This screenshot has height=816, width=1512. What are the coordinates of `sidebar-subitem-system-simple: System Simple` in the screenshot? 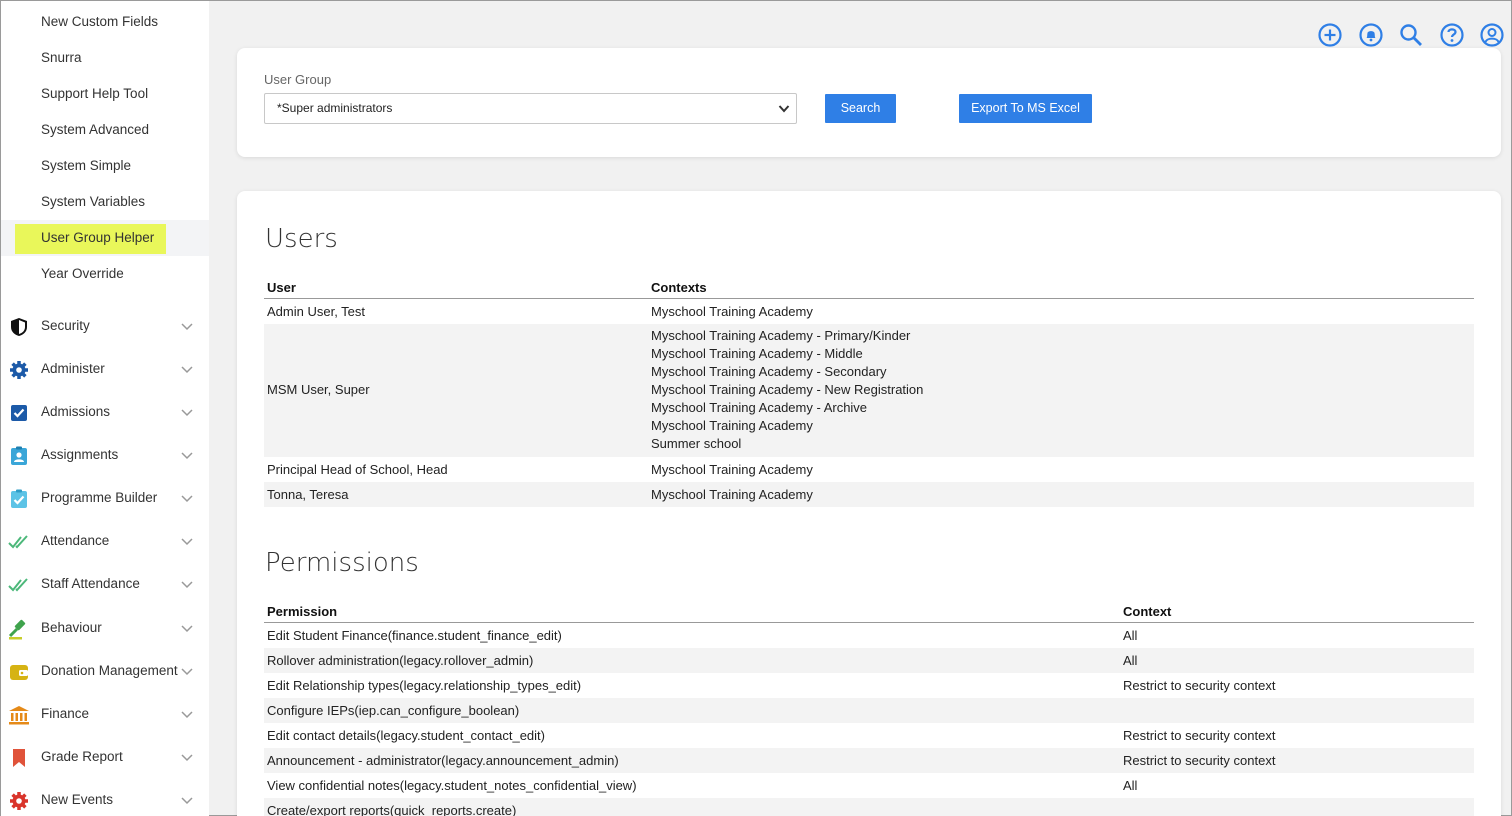 It's located at (105, 166).